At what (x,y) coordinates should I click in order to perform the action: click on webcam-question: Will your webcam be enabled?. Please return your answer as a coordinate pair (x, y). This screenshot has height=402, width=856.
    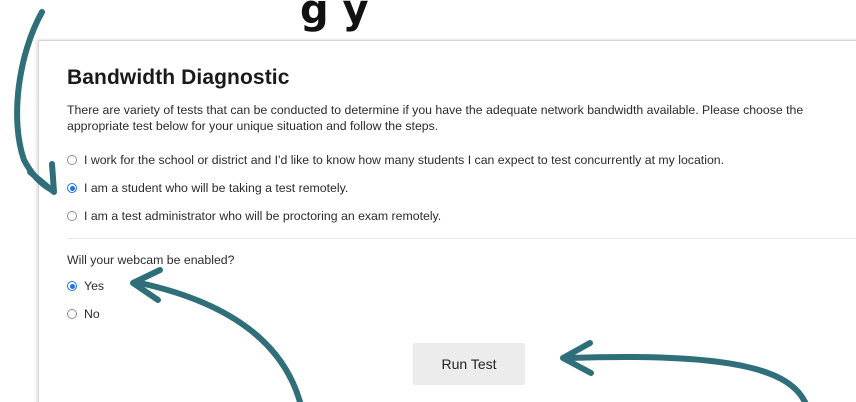
    Looking at the image, I should click on (151, 260).